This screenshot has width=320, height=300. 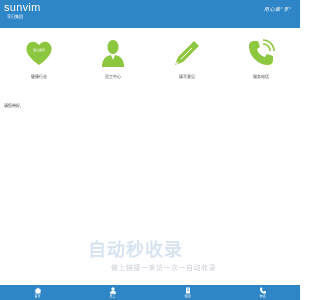 I want to click on watermark-subtitle: 做上链接一来访一次一自动收录, so click(x=163, y=268).